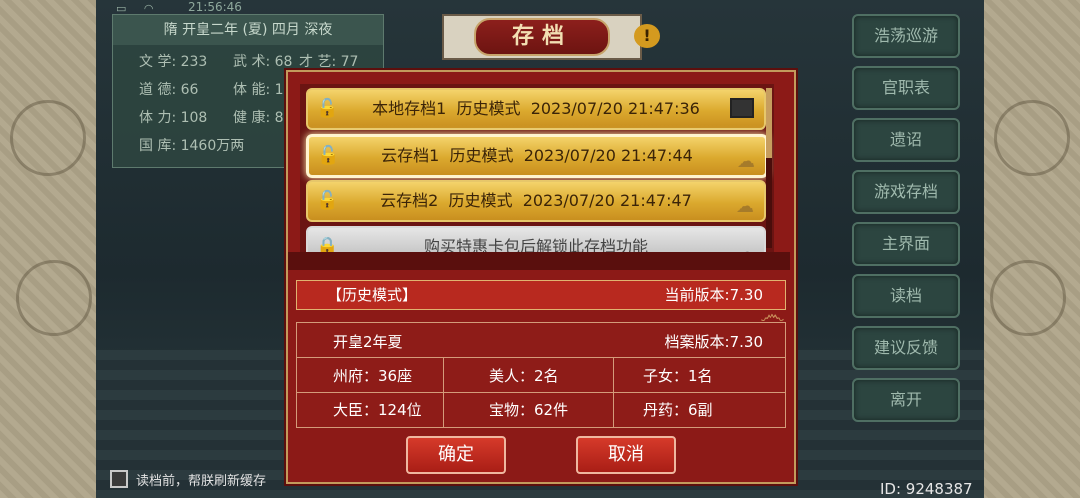 Image resolution: width=1080 pixels, height=498 pixels. What do you see at coordinates (647, 36) in the screenshot?
I see `warning-icon: !` at bounding box center [647, 36].